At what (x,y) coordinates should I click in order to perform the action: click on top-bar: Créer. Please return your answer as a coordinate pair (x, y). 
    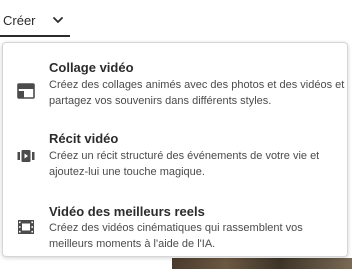
    Looking at the image, I should click on (176, 19).